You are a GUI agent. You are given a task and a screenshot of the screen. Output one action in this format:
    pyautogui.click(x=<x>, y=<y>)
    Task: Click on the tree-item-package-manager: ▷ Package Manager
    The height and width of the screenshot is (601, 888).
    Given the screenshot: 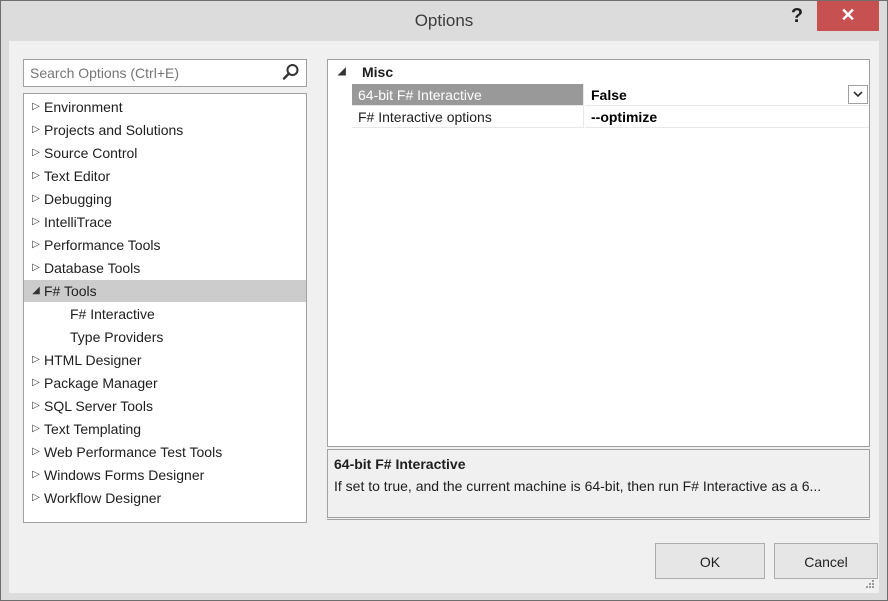 What is the action you would take?
    pyautogui.click(x=165, y=383)
    